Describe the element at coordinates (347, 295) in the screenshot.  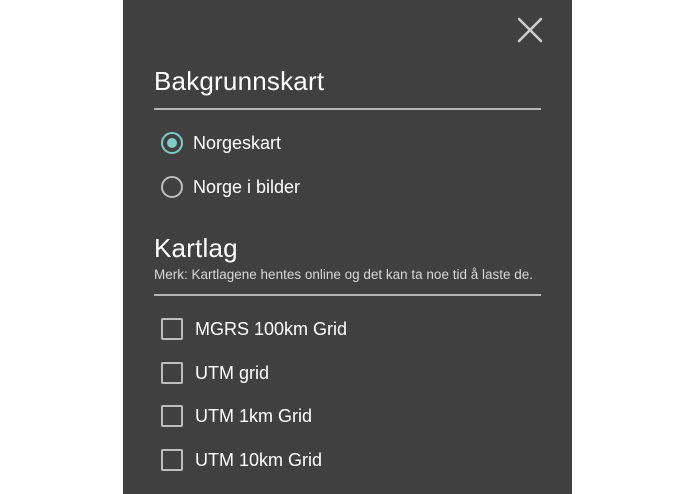
I see `map-layers-divider` at that location.